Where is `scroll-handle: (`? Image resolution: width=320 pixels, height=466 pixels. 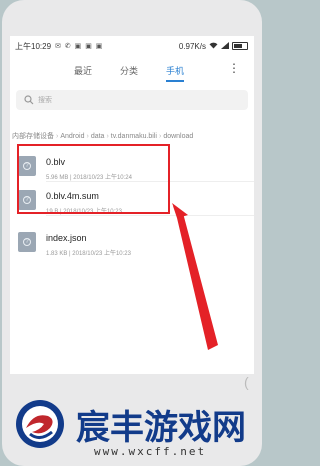
scroll-handle: ( is located at coordinates (246, 382).